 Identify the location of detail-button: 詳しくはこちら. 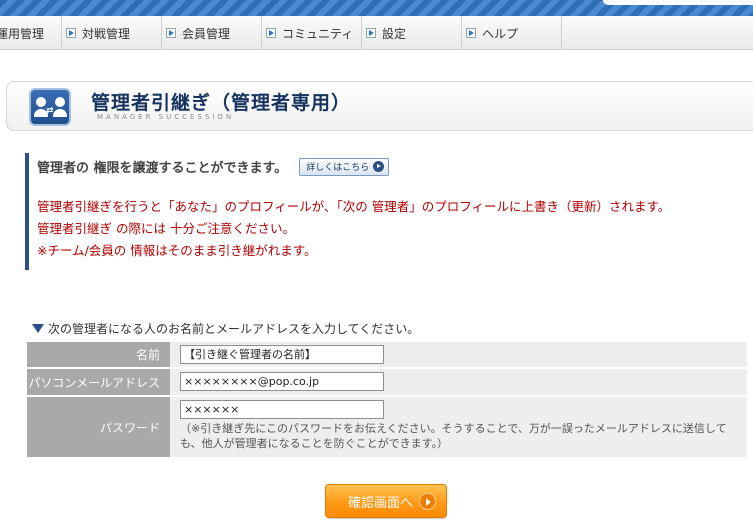
(344, 166).